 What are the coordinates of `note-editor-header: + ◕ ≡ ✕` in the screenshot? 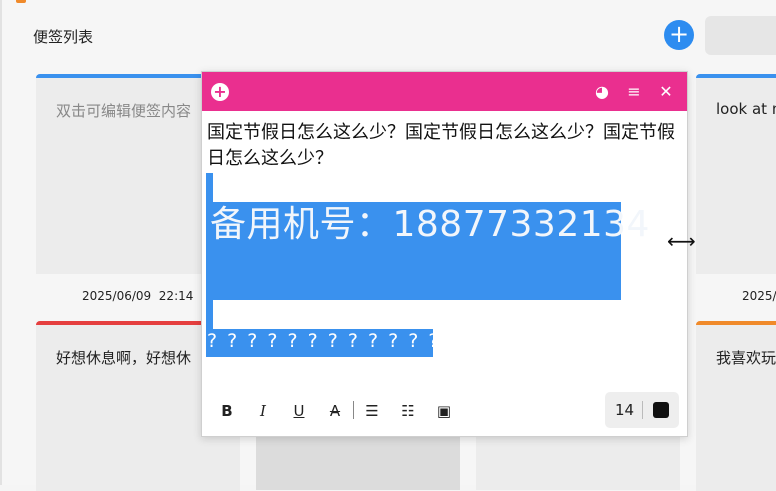 It's located at (444, 91).